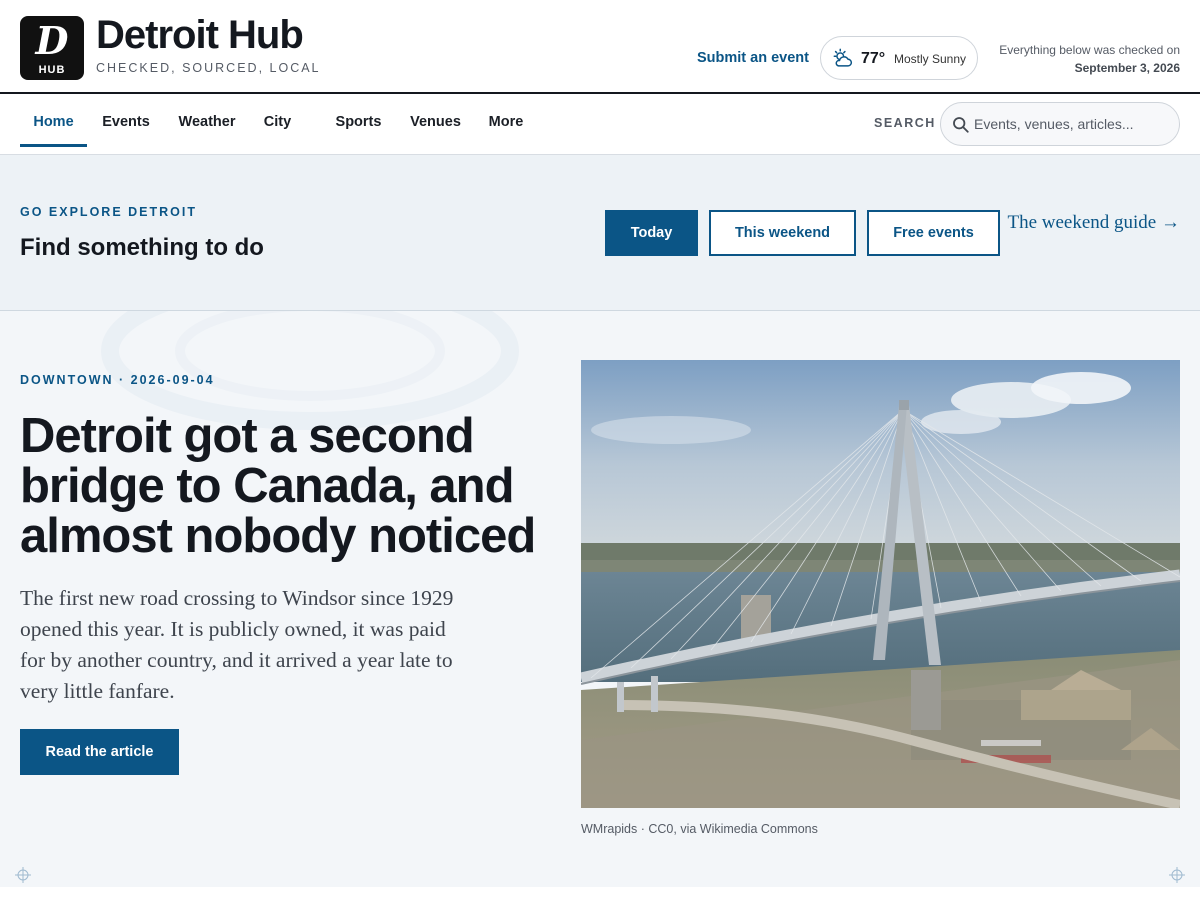 The image size is (1200, 900). What do you see at coordinates (782, 233) in the screenshot?
I see `filter-weekend-button: This weekend` at bounding box center [782, 233].